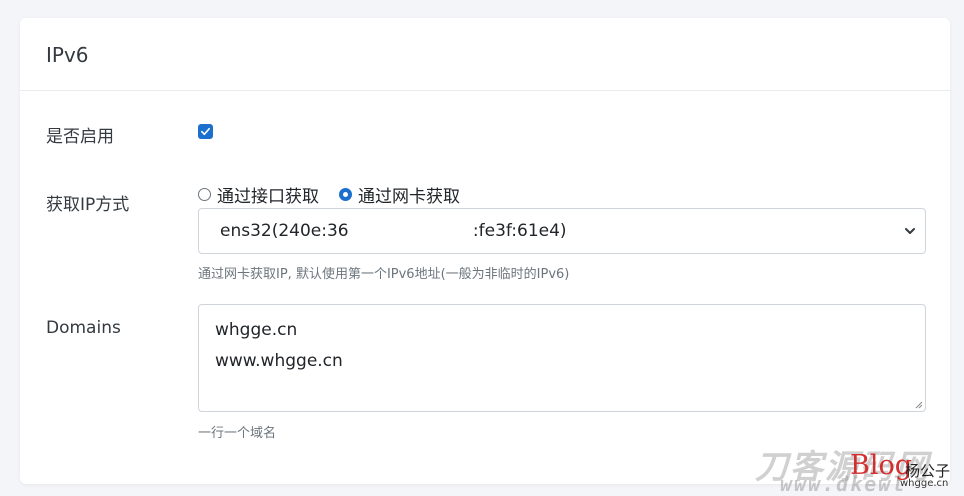 The image size is (964, 496). Describe the element at coordinates (918, 404) in the screenshot. I see `resize-handle-icon` at that location.